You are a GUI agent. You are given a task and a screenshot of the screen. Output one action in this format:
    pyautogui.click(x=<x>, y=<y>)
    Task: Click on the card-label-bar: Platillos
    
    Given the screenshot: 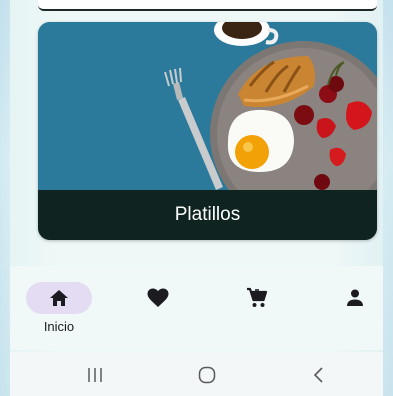 What is the action you would take?
    pyautogui.click(x=207, y=215)
    